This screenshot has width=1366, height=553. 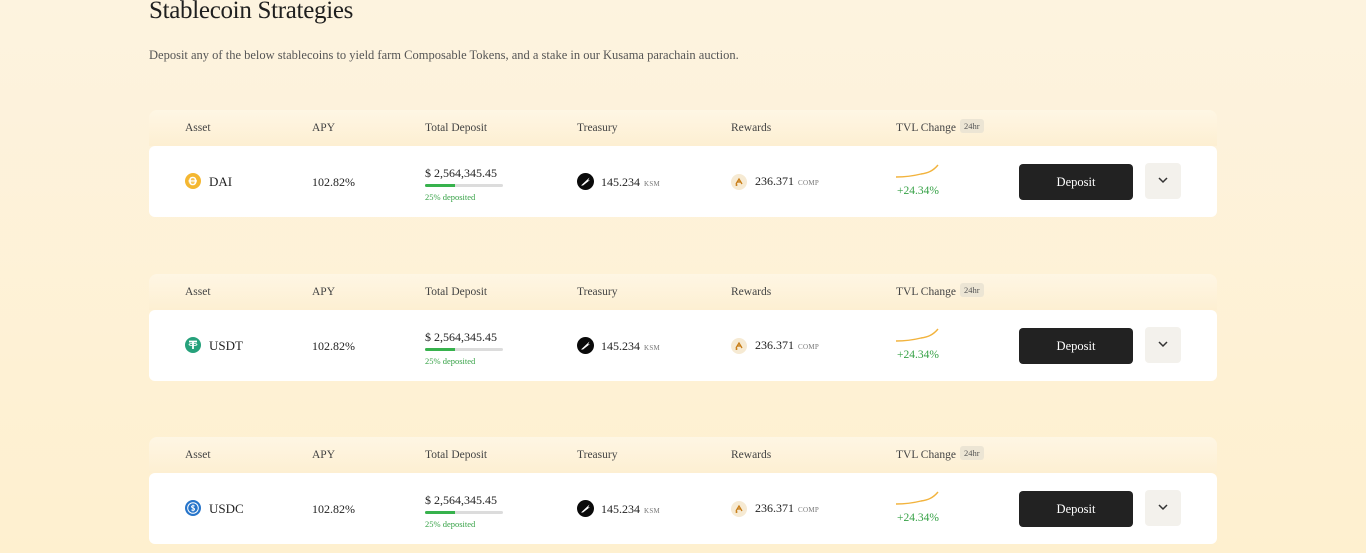 I want to click on asset-name: DAI, so click(x=221, y=181).